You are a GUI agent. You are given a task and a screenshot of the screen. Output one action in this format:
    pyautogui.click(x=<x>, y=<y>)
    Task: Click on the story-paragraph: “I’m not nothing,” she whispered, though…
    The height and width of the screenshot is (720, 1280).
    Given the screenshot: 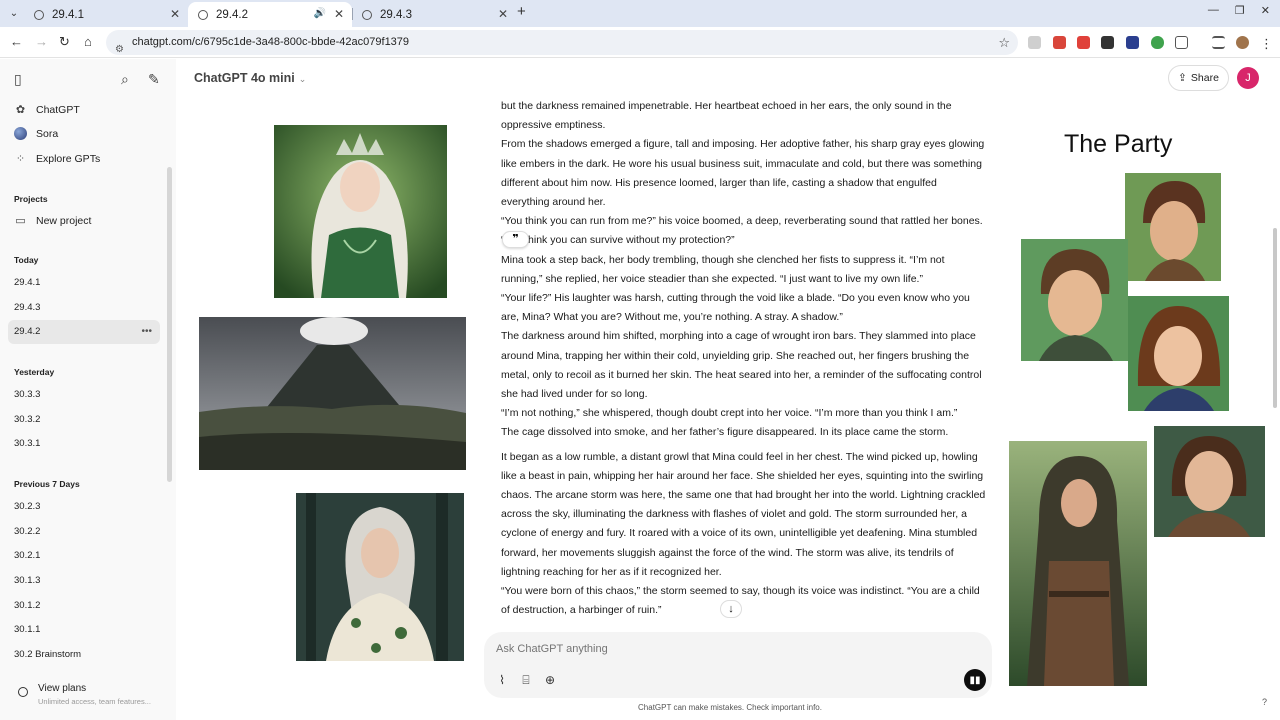 What is the action you would take?
    pyautogui.click(x=729, y=413)
    